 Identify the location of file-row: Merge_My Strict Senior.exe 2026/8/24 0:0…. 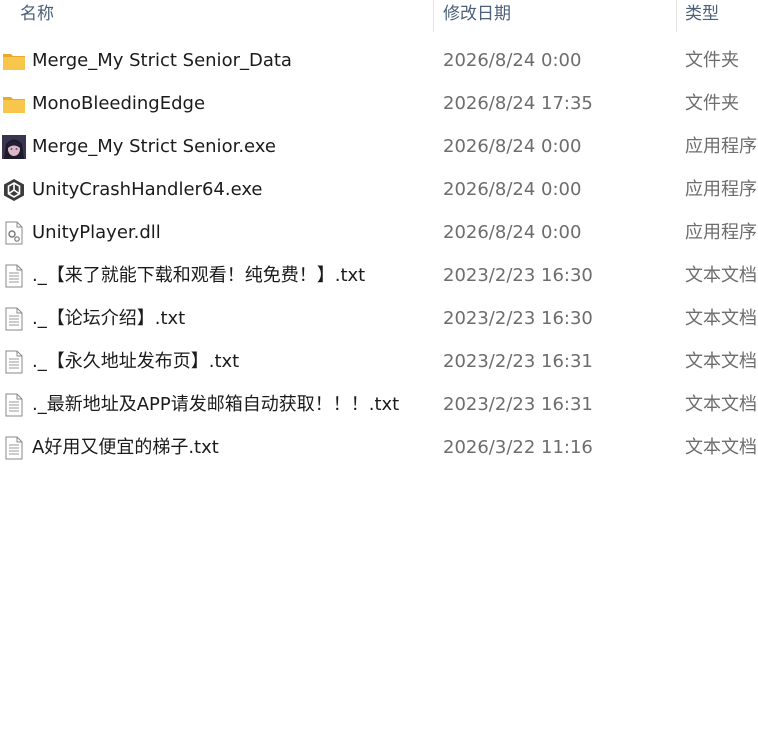
(379, 146).